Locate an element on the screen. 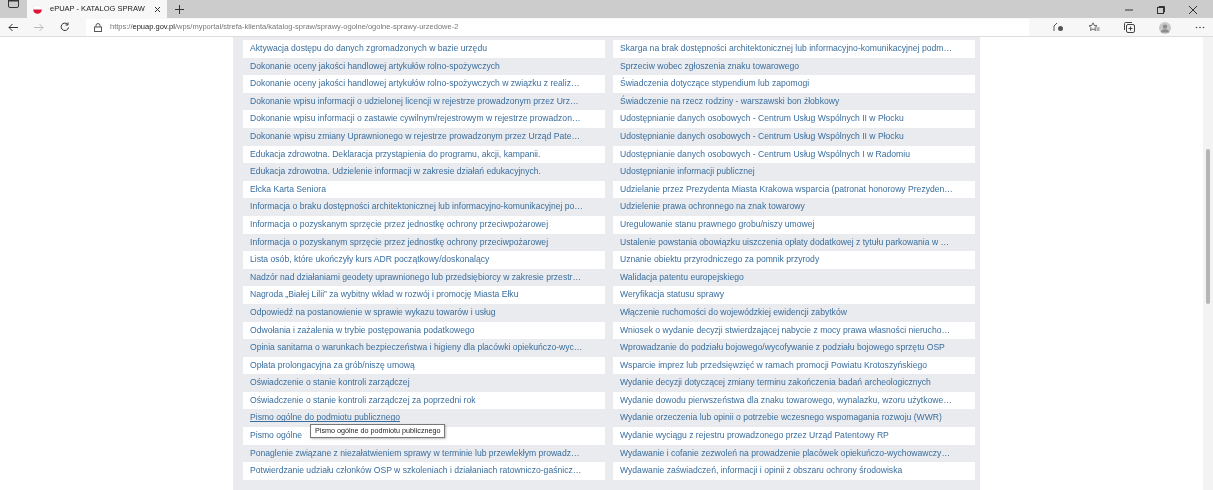 The height and width of the screenshot is (490, 1213). reload-icon is located at coordinates (65, 27).